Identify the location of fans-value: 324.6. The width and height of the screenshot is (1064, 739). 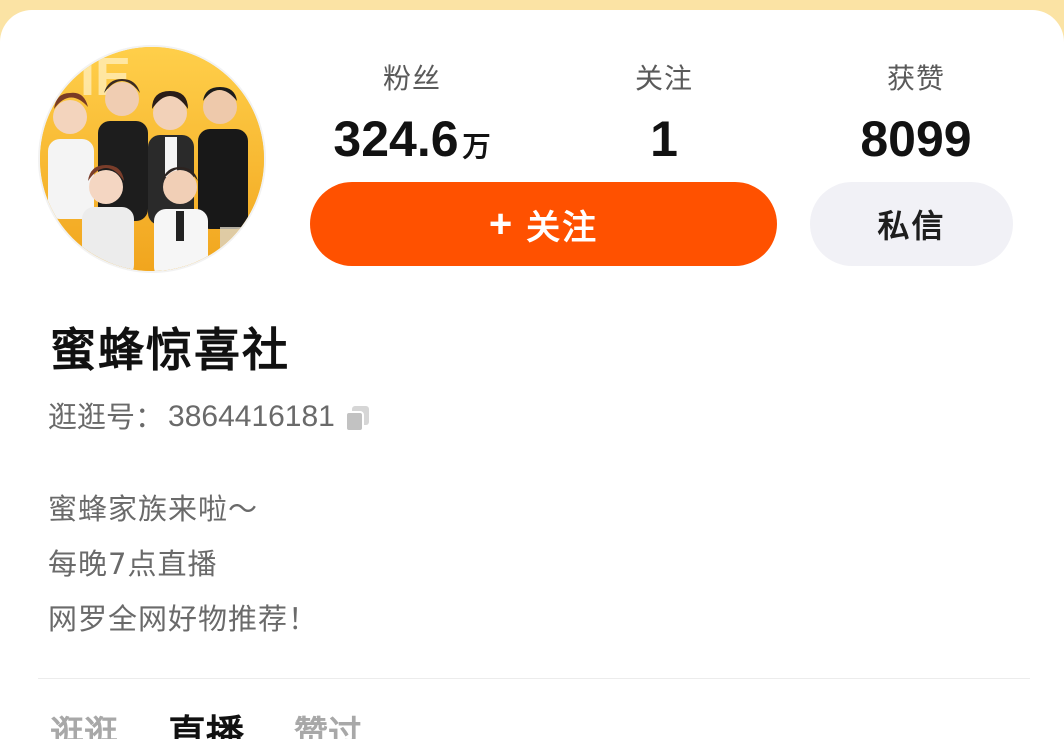
(396, 139).